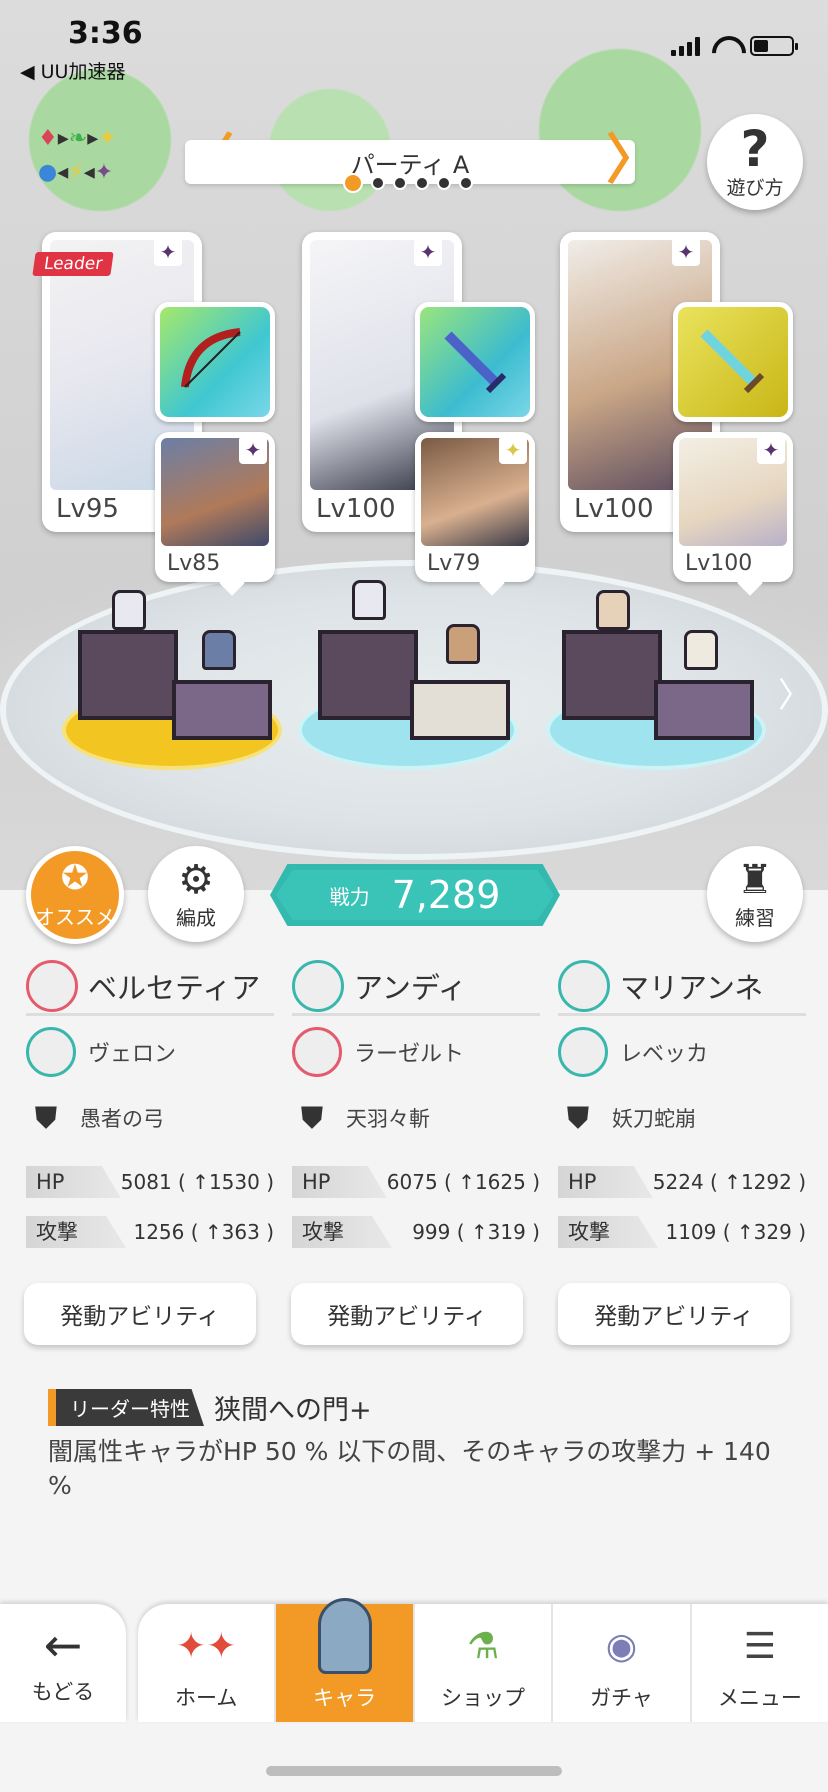 The image size is (828, 1792). What do you see at coordinates (755, 148) in the screenshot?
I see `question-mark-icon: ?` at bounding box center [755, 148].